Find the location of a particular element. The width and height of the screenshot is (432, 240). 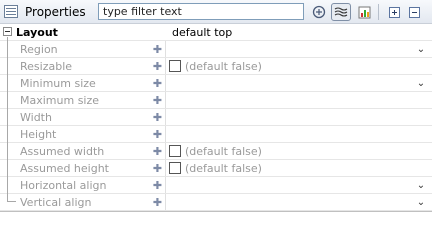

property-name: Horizontal align is located at coordinates (63, 185).